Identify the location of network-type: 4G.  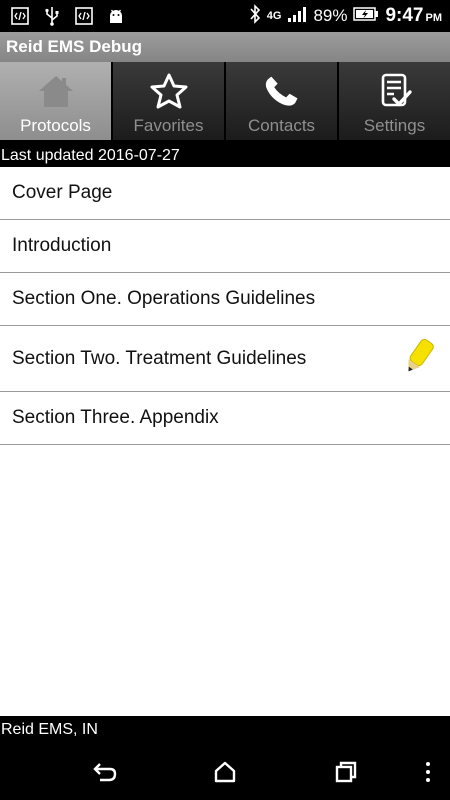
(274, 16).